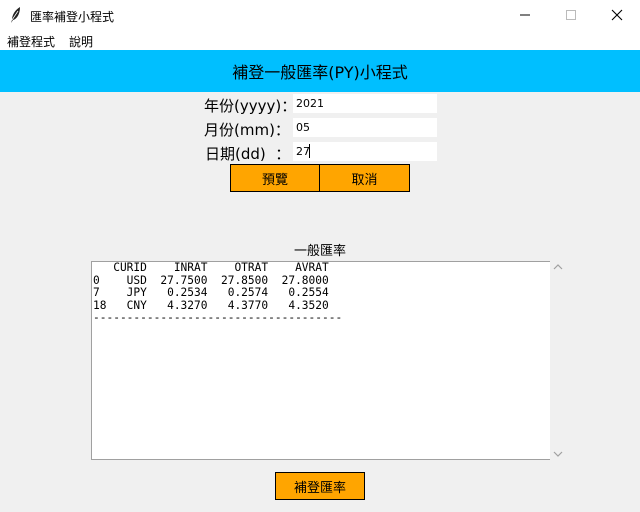  I want to click on preview-button: 預覽, so click(275, 178).